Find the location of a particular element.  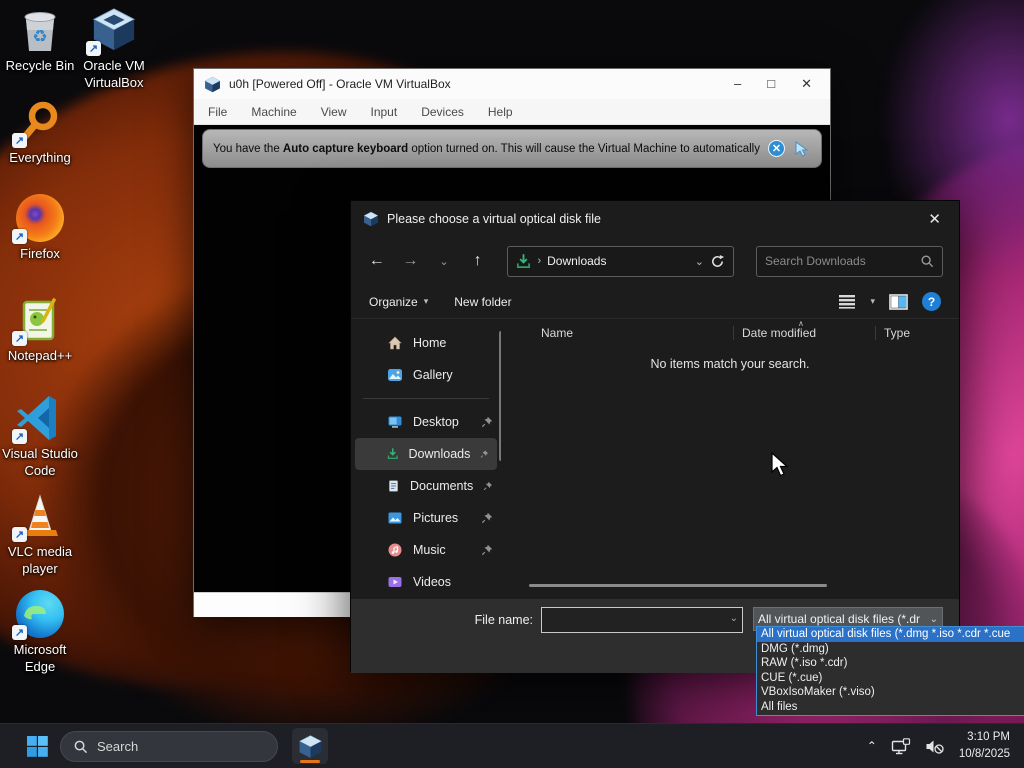

forward-button: → is located at coordinates (411, 261).